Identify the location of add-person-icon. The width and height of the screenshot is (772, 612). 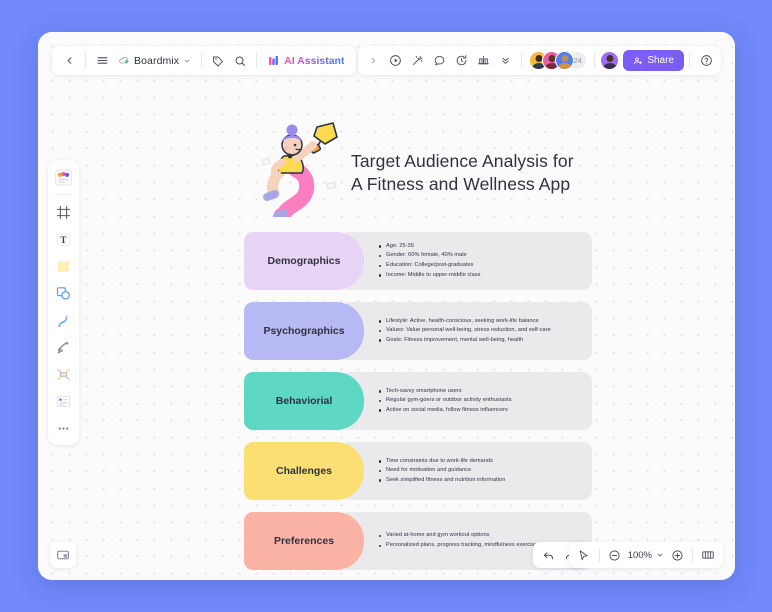
(638, 60).